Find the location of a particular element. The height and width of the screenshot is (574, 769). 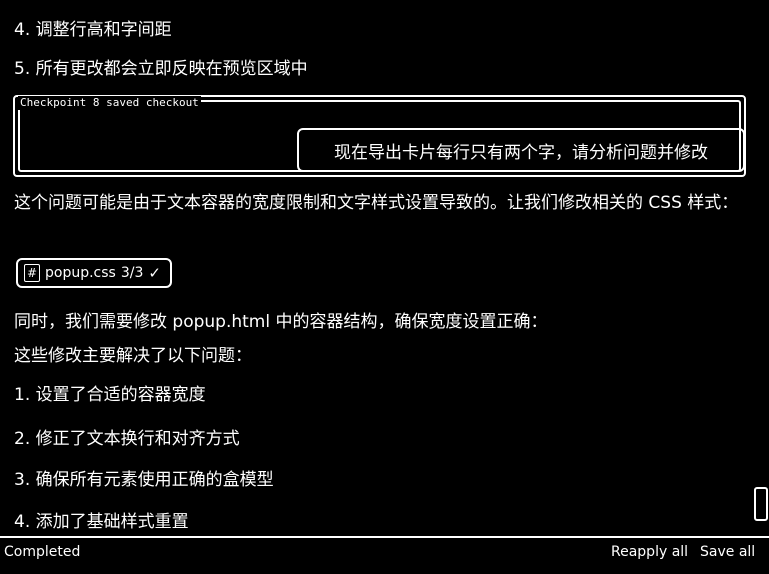

assistant-paragraph: 这些修改主要解决了以下问题： is located at coordinates (133, 356).